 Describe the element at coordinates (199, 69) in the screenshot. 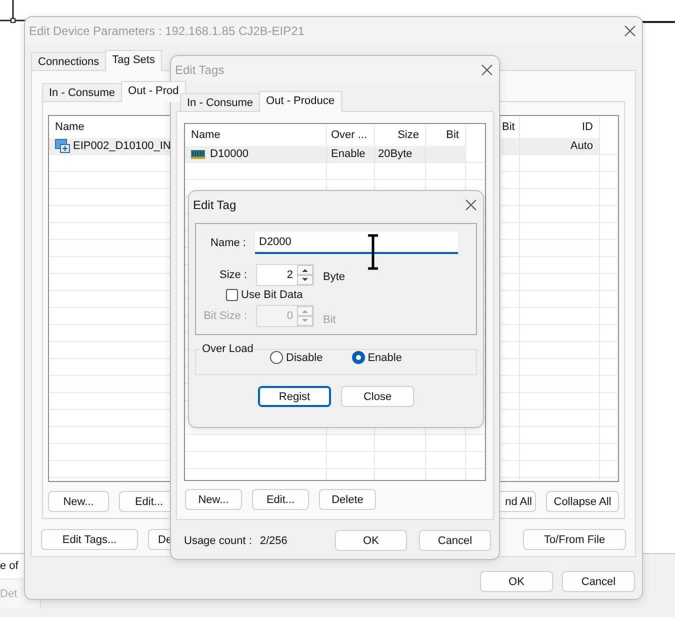

I see `window-title: Edit Tags` at that location.